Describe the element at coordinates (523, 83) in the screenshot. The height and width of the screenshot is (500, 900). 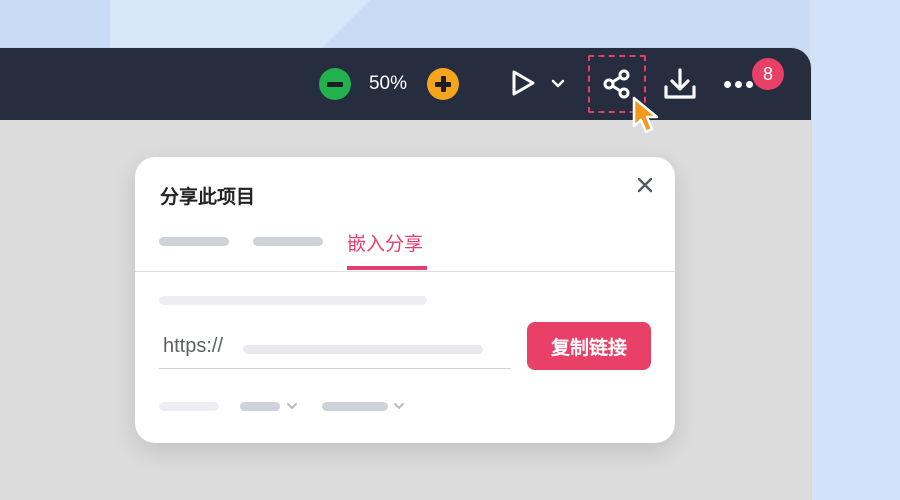
I see `play-icon` at that location.